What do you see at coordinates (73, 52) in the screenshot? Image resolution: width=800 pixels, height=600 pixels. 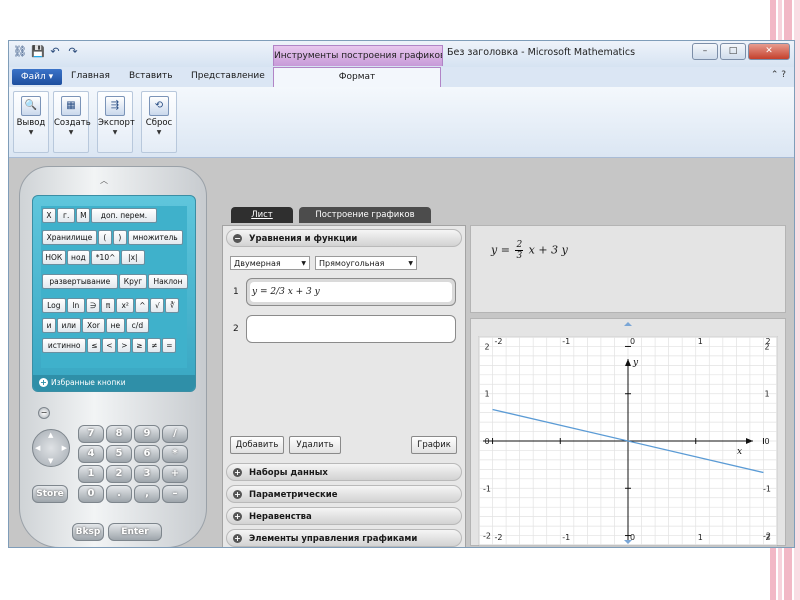 I see `redo-icon: ↷` at bounding box center [73, 52].